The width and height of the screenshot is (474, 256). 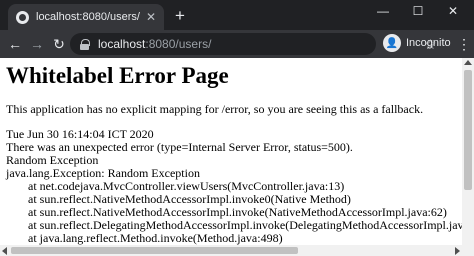 What do you see at coordinates (15, 44) in the screenshot?
I see `back-button: ←` at bounding box center [15, 44].